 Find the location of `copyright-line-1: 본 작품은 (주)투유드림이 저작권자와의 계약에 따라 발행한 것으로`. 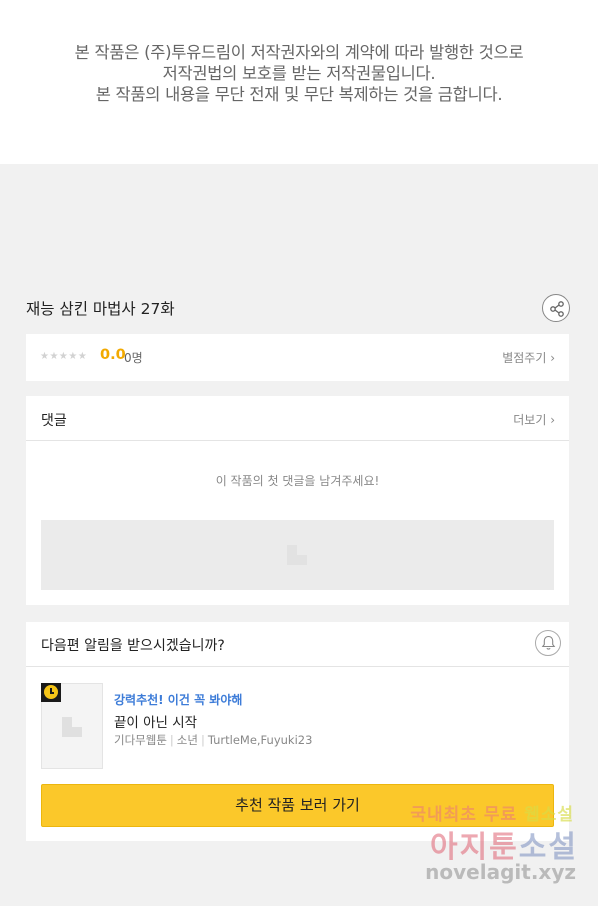

copyright-line-1: 본 작품은 (주)투유드림이 저작권자와의 계약에 따라 발행한 것으로 is located at coordinates (299, 52).